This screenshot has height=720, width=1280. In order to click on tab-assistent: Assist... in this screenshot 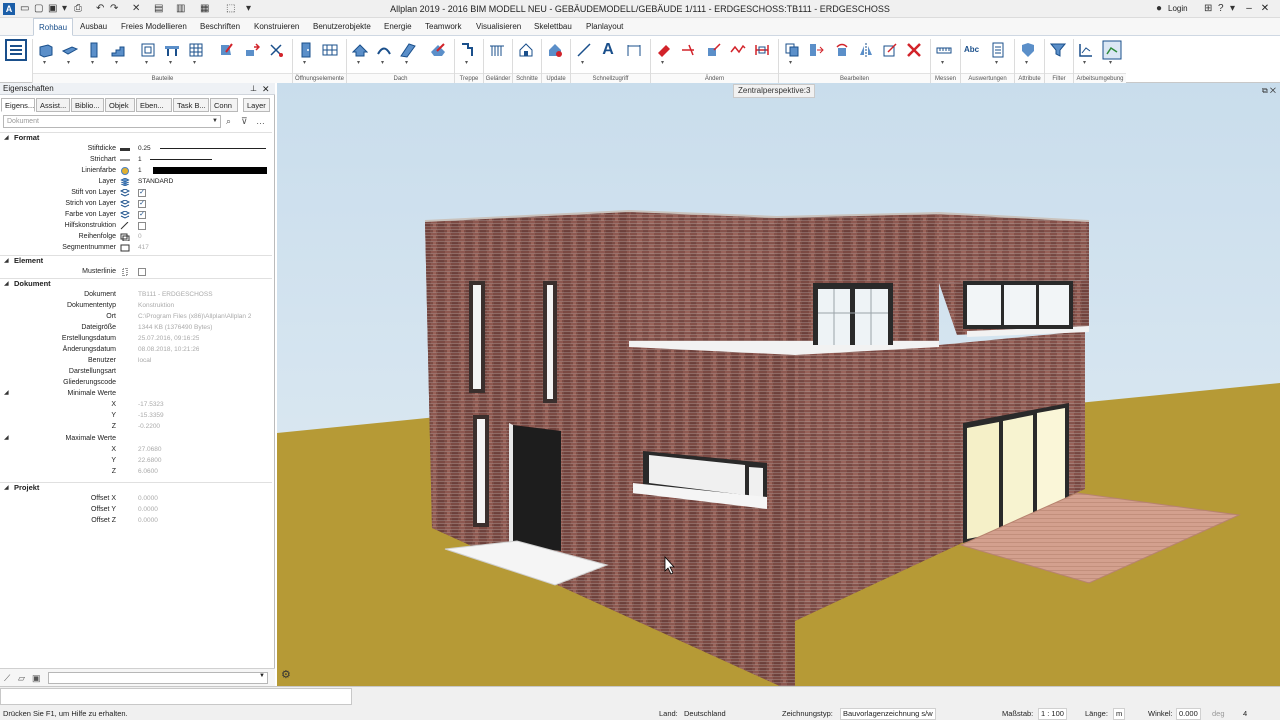, I will do `click(53, 105)`.